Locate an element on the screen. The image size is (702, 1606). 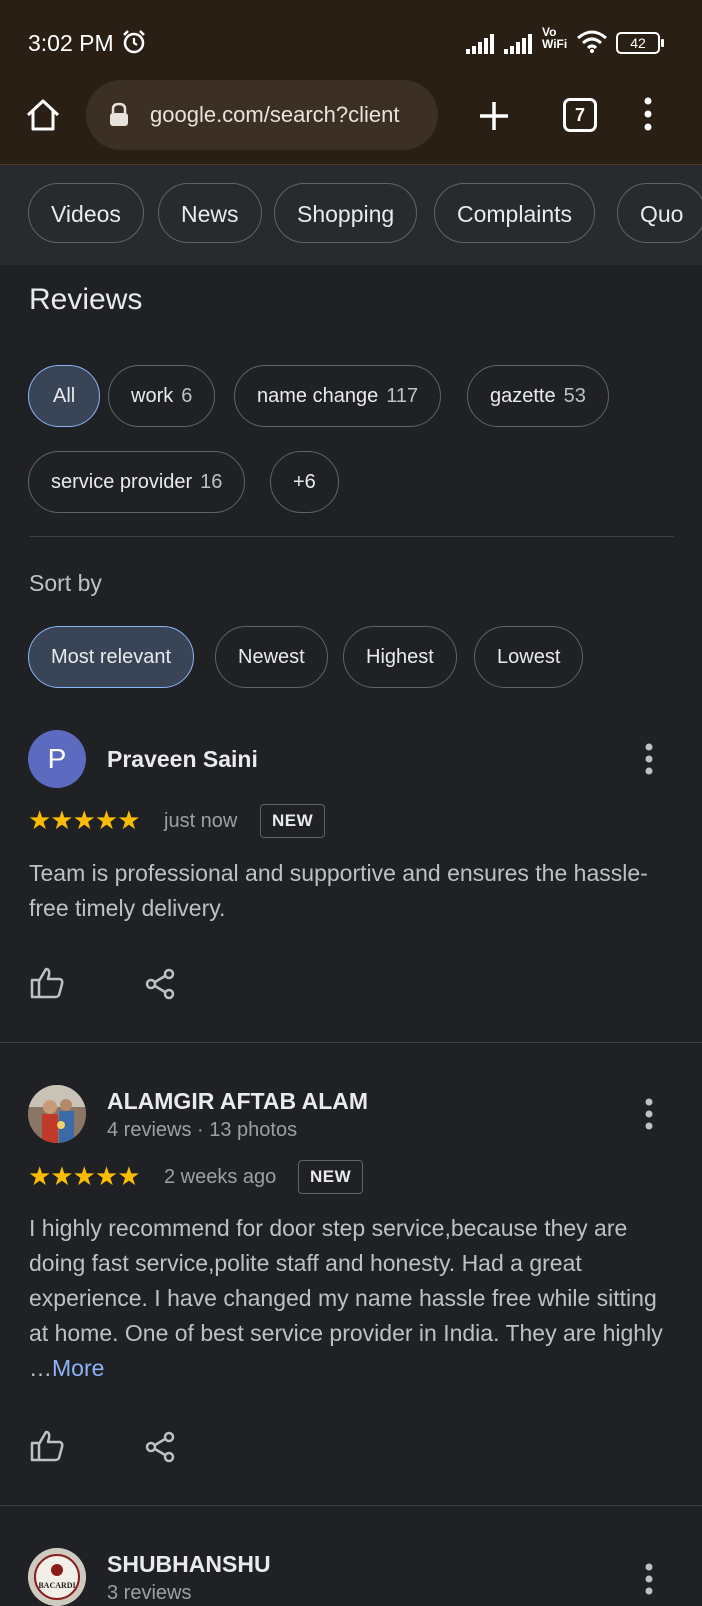
avatar-photo is located at coordinates (57, 1114).